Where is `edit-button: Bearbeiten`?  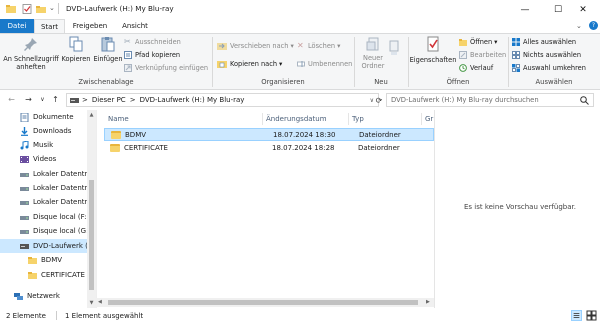 edit-button: Bearbeiten is located at coordinates (482, 55).